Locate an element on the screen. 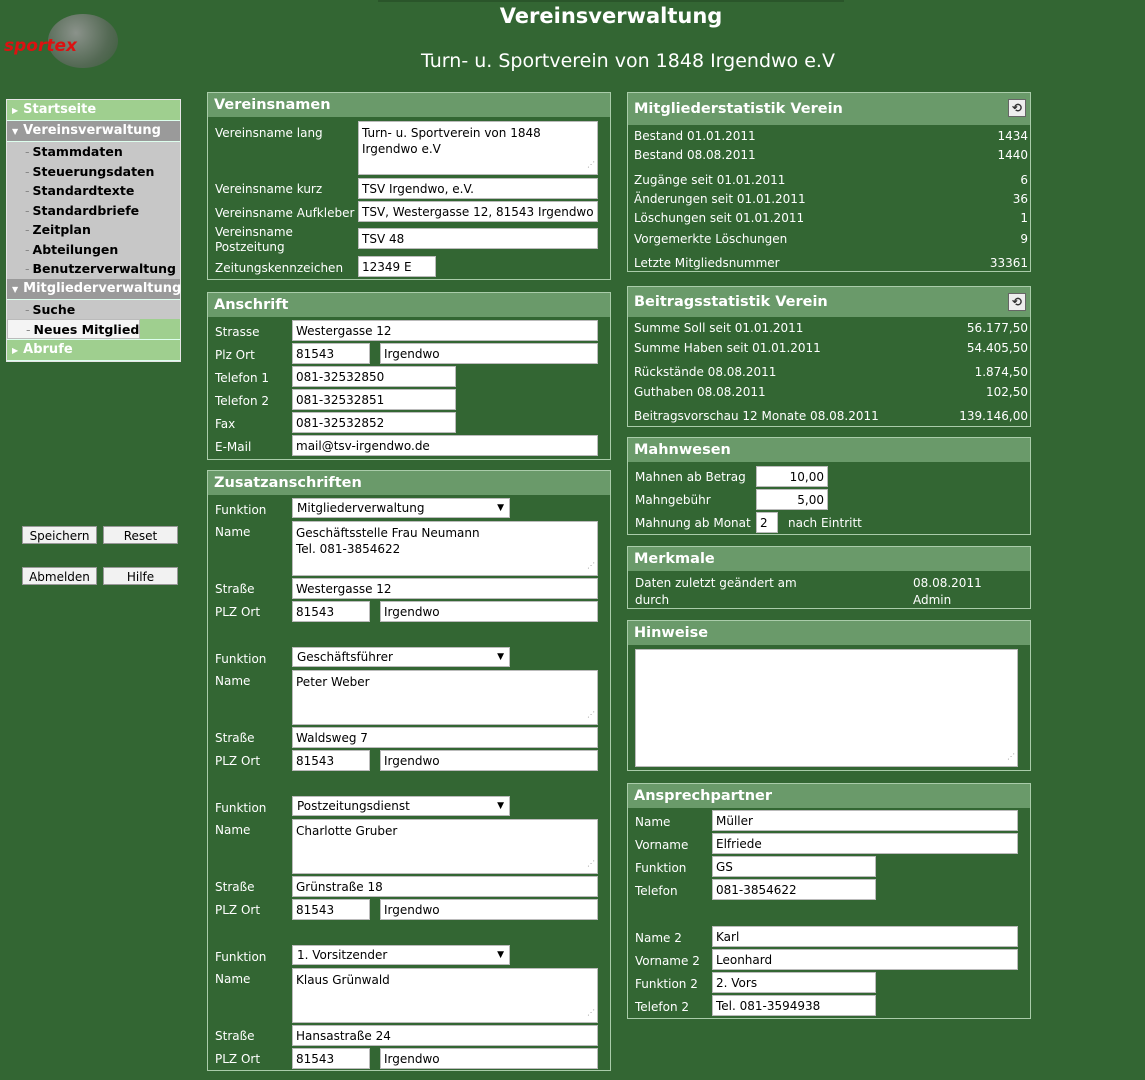  nav-item-startseite: ▶ Startseite is located at coordinates (93, 110).